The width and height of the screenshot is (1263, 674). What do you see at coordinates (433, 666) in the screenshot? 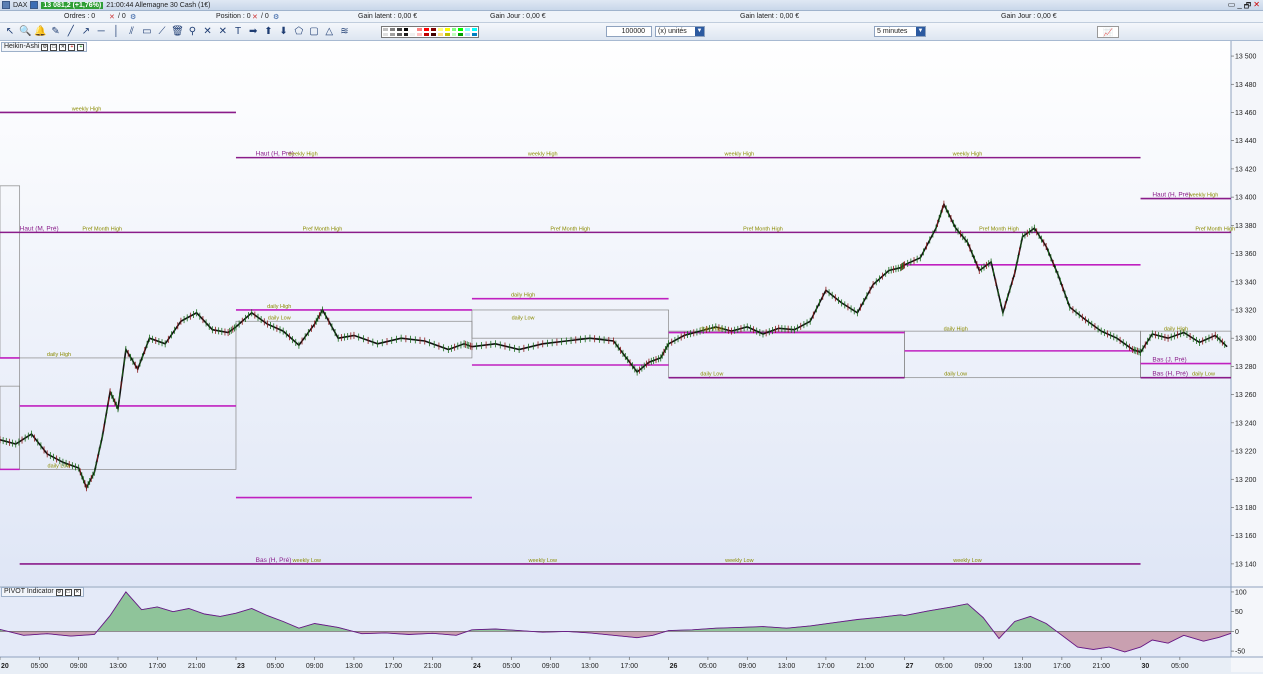
I see `time-tick-label: 21:00` at bounding box center [433, 666].